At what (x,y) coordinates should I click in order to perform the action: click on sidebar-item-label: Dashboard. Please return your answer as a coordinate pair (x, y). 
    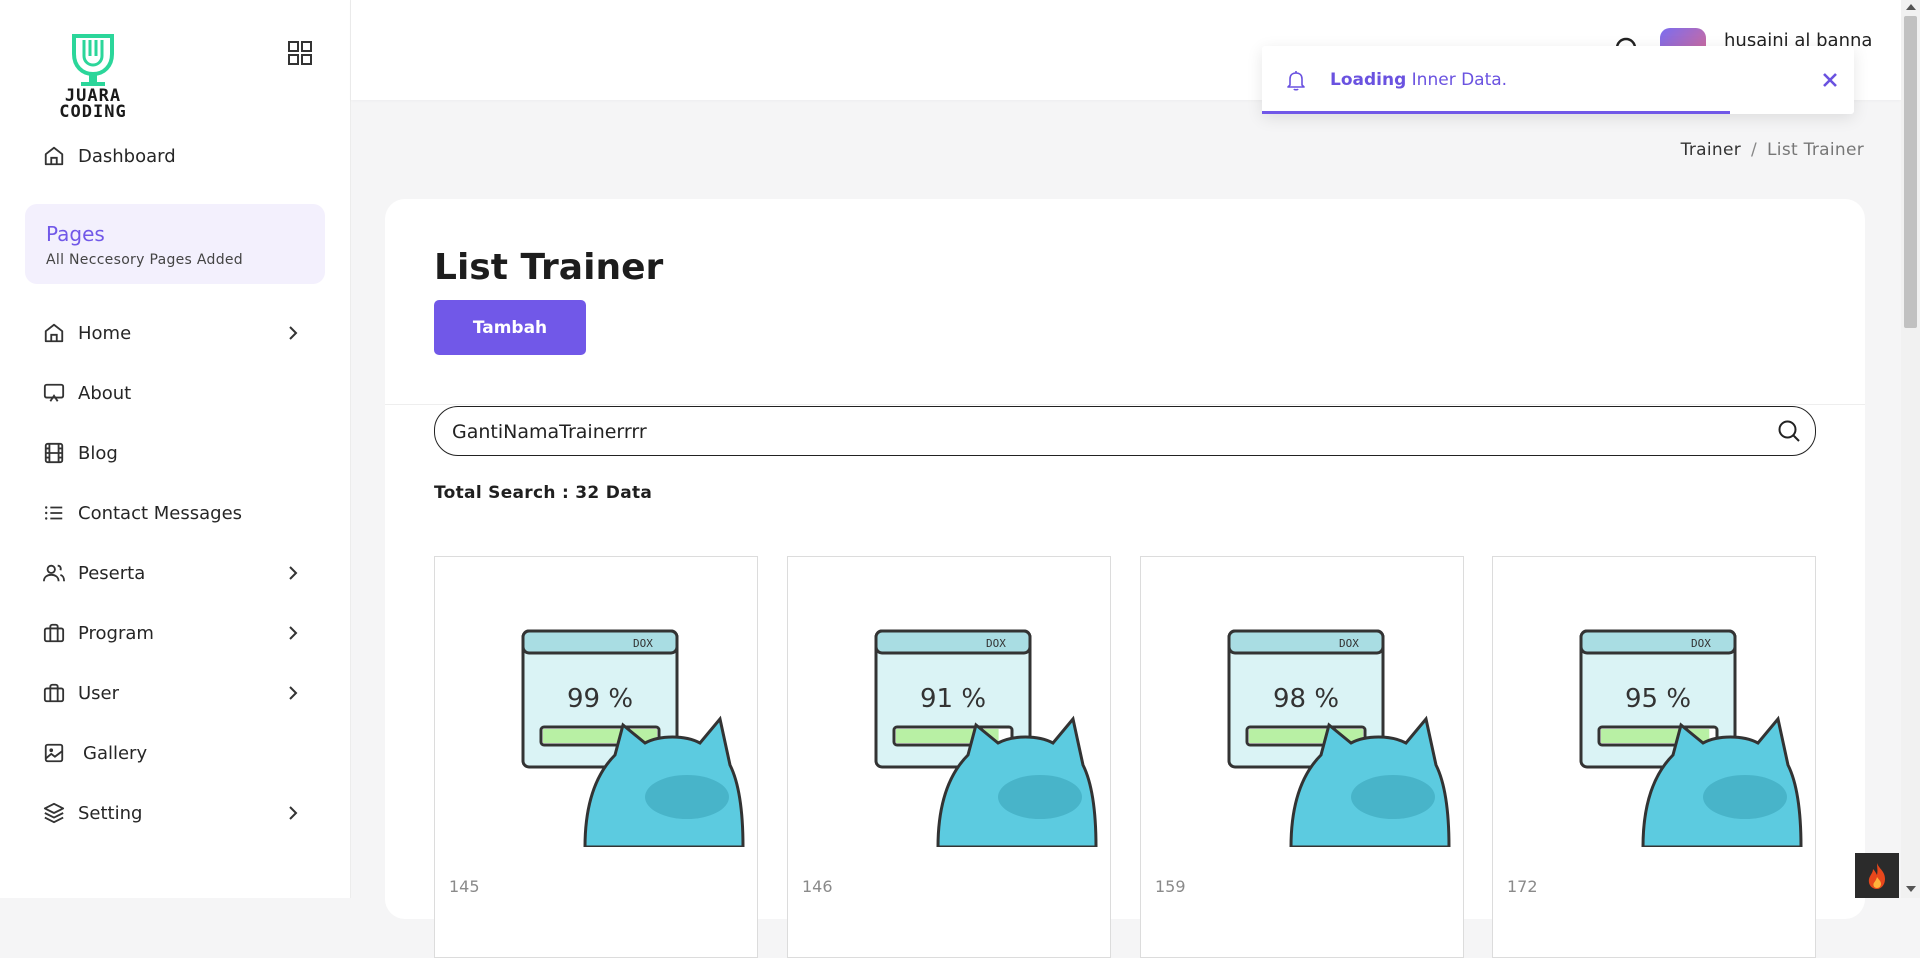
    Looking at the image, I should click on (127, 156).